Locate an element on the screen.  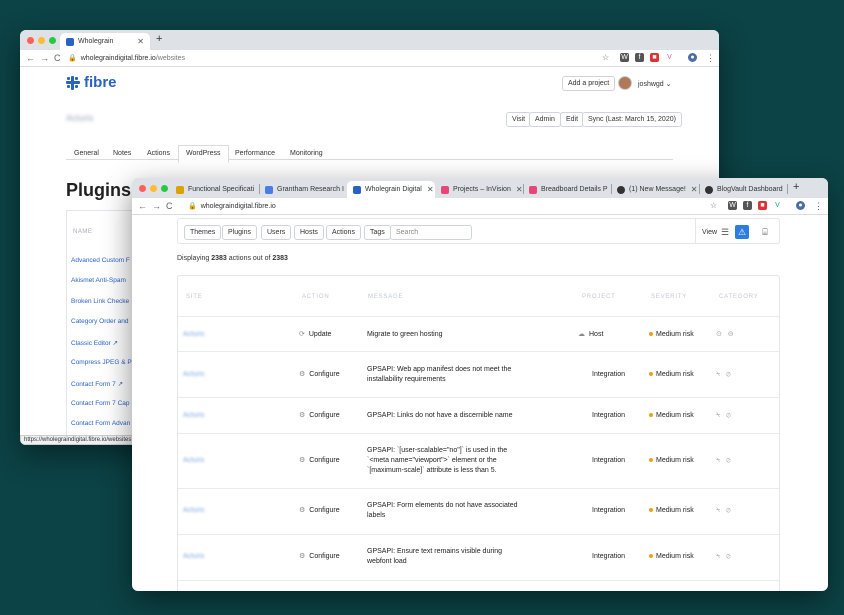
plugin-link: Contact Form Advan is located at coordinates (100, 423).